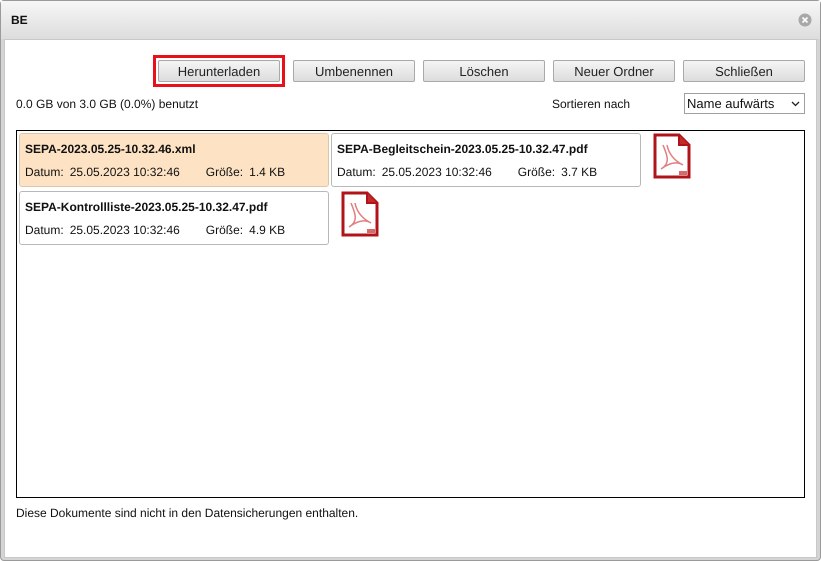  Describe the element at coordinates (592, 103) in the screenshot. I see `sort-label: Sortieren nach` at that location.